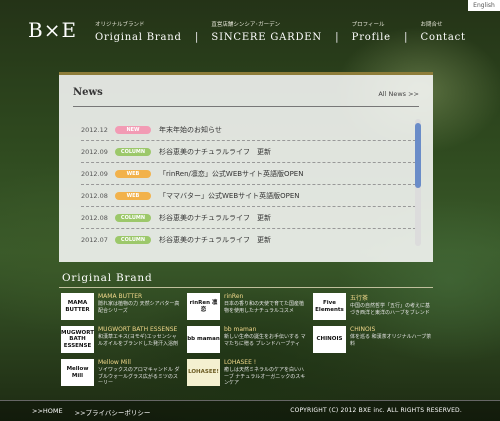  I want to click on footer-privacy-link: >>プライバシーポリシー, so click(113, 412).